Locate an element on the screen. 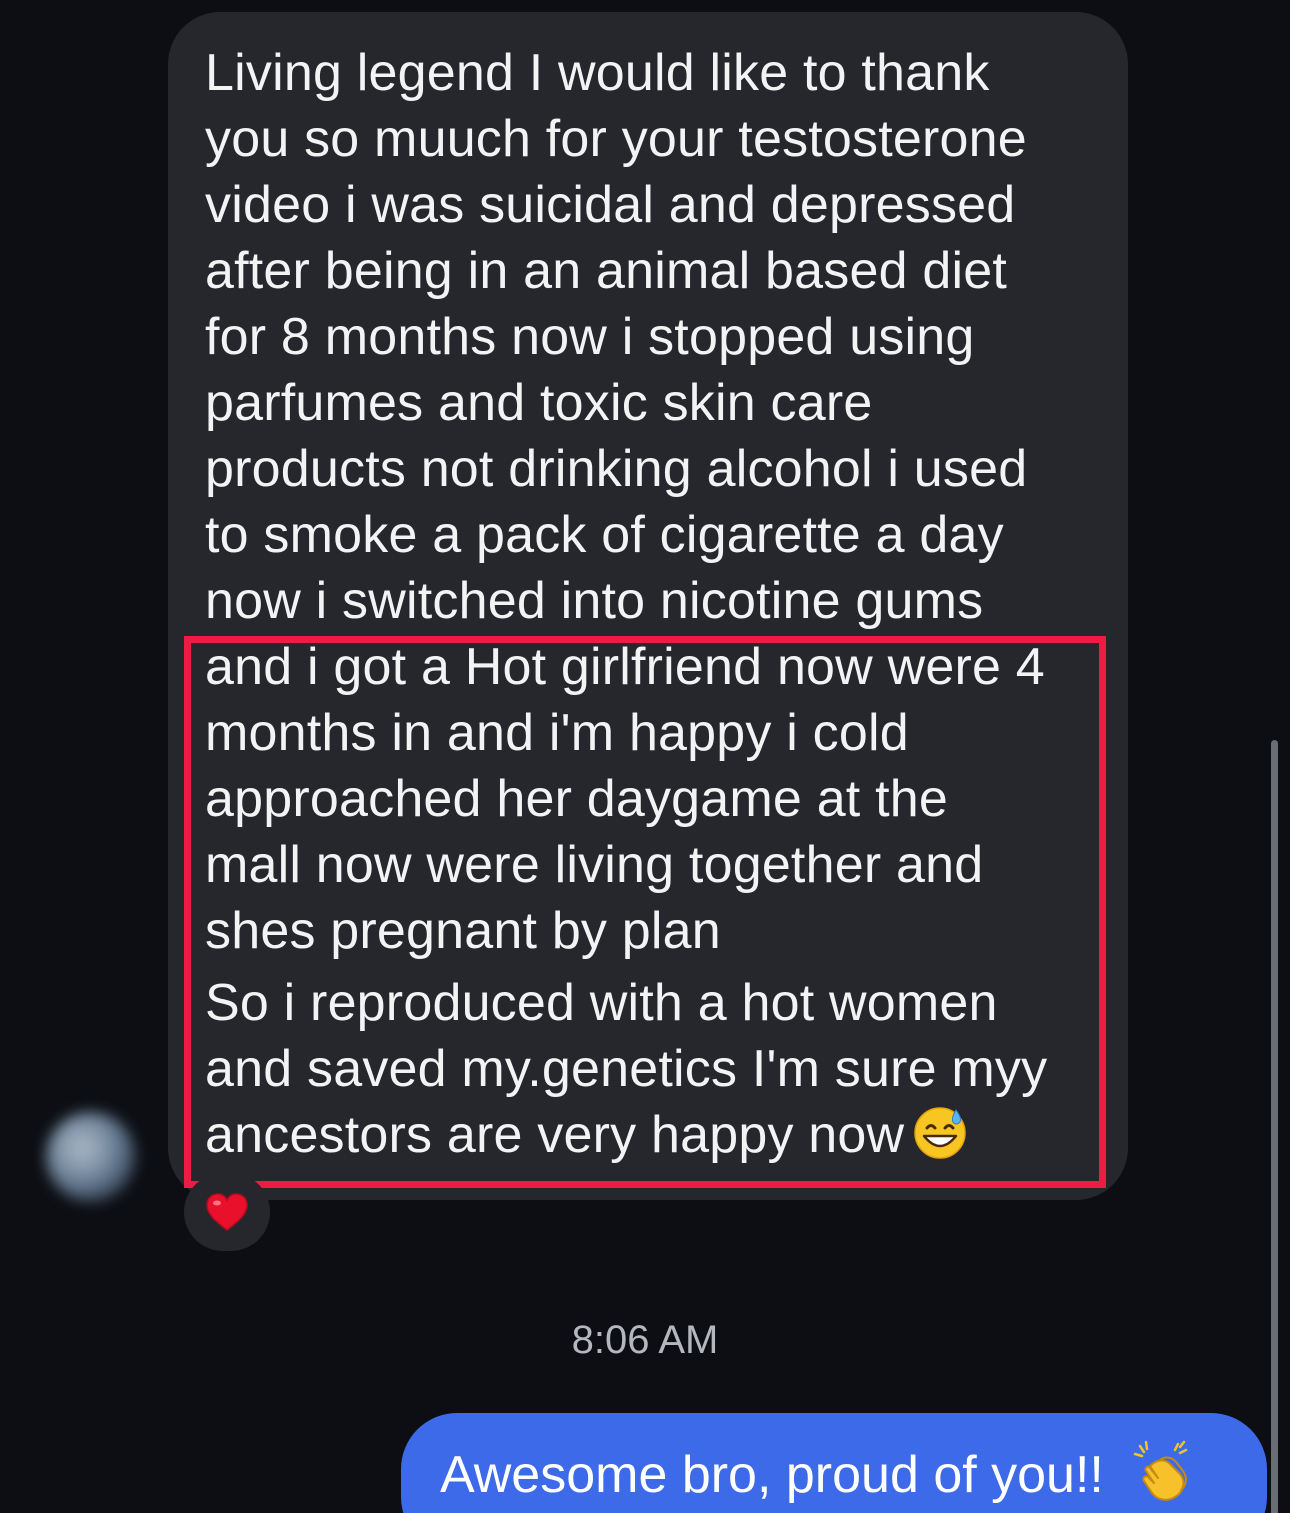 The height and width of the screenshot is (1513, 1290). scrollbar is located at coordinates (1274, 1126).